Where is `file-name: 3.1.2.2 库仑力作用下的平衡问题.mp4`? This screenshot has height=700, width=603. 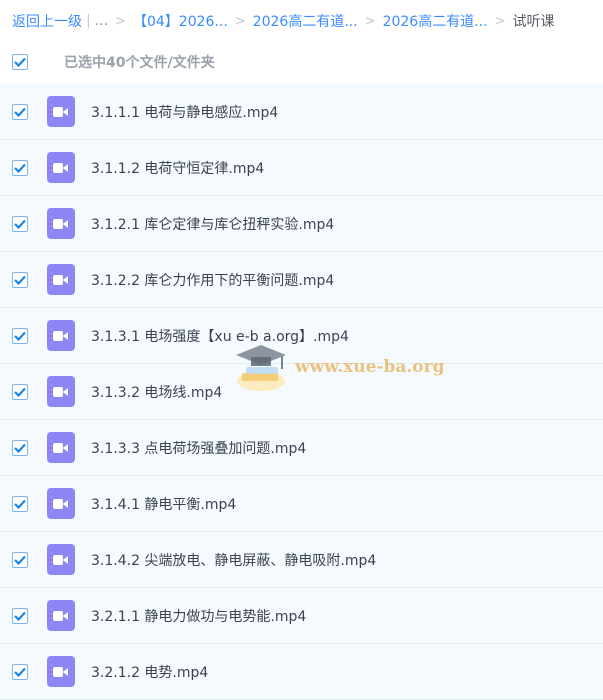
file-name: 3.1.2.2 库仑力作用下的平衡问题.mp4 is located at coordinates (212, 280).